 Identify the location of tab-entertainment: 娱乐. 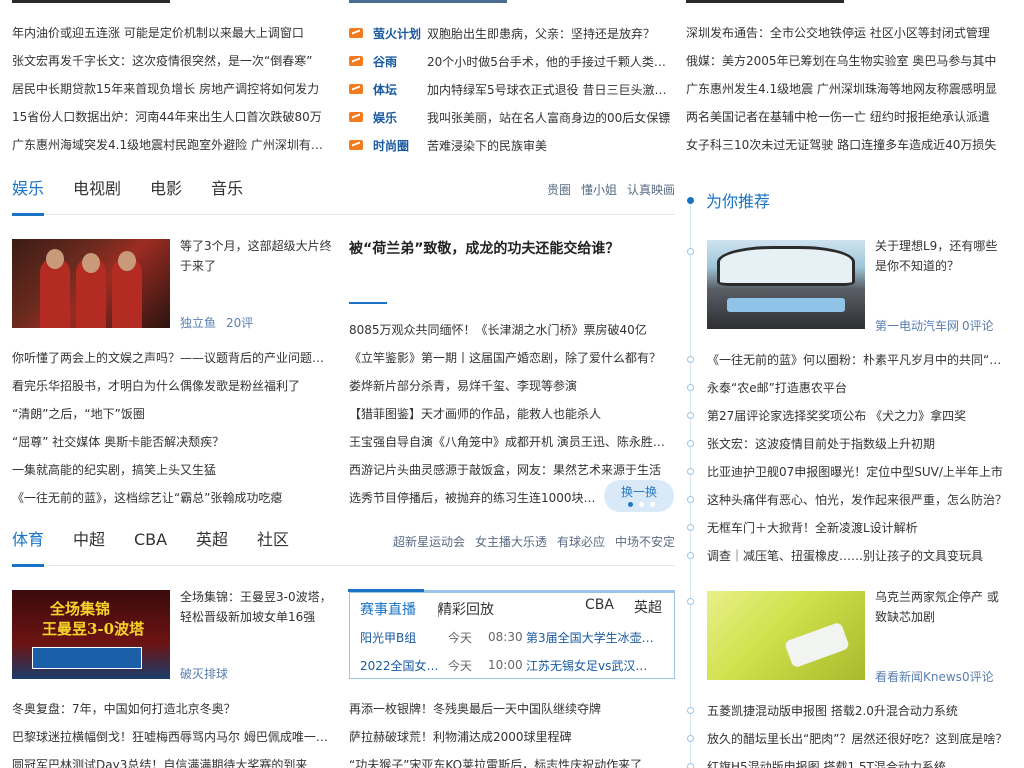
(28, 197).